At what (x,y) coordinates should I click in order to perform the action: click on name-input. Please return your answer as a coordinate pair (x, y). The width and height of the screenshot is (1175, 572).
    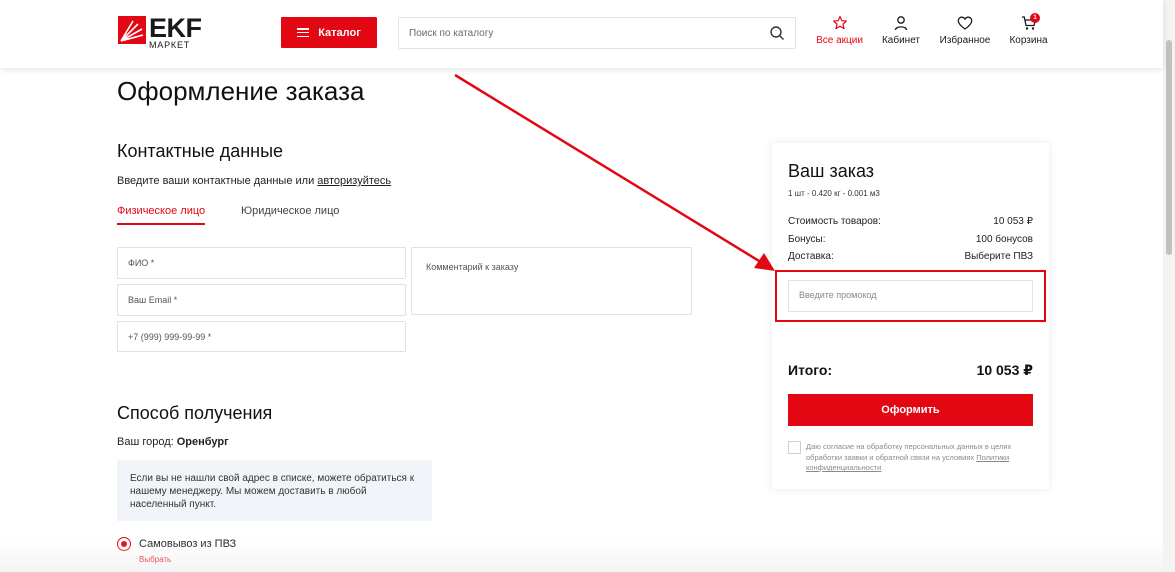
    Looking at the image, I should click on (261, 263).